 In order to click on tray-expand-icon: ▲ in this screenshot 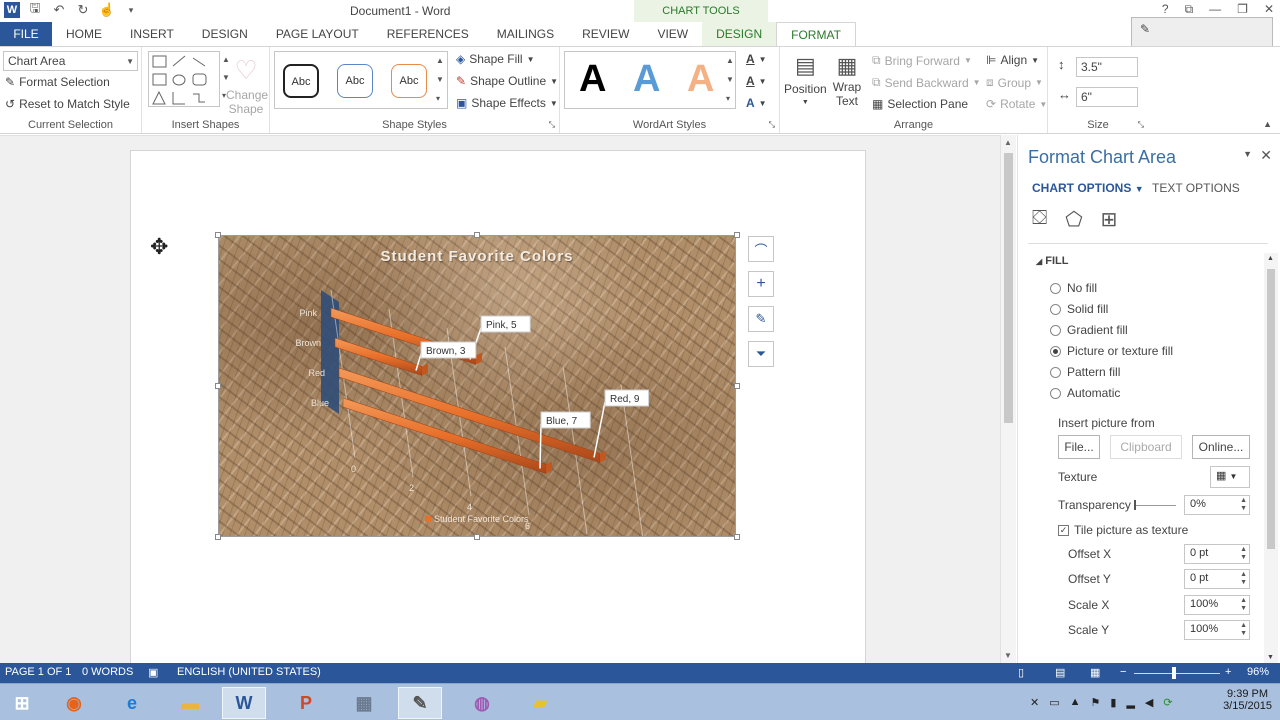, I will do `click(1075, 702)`.